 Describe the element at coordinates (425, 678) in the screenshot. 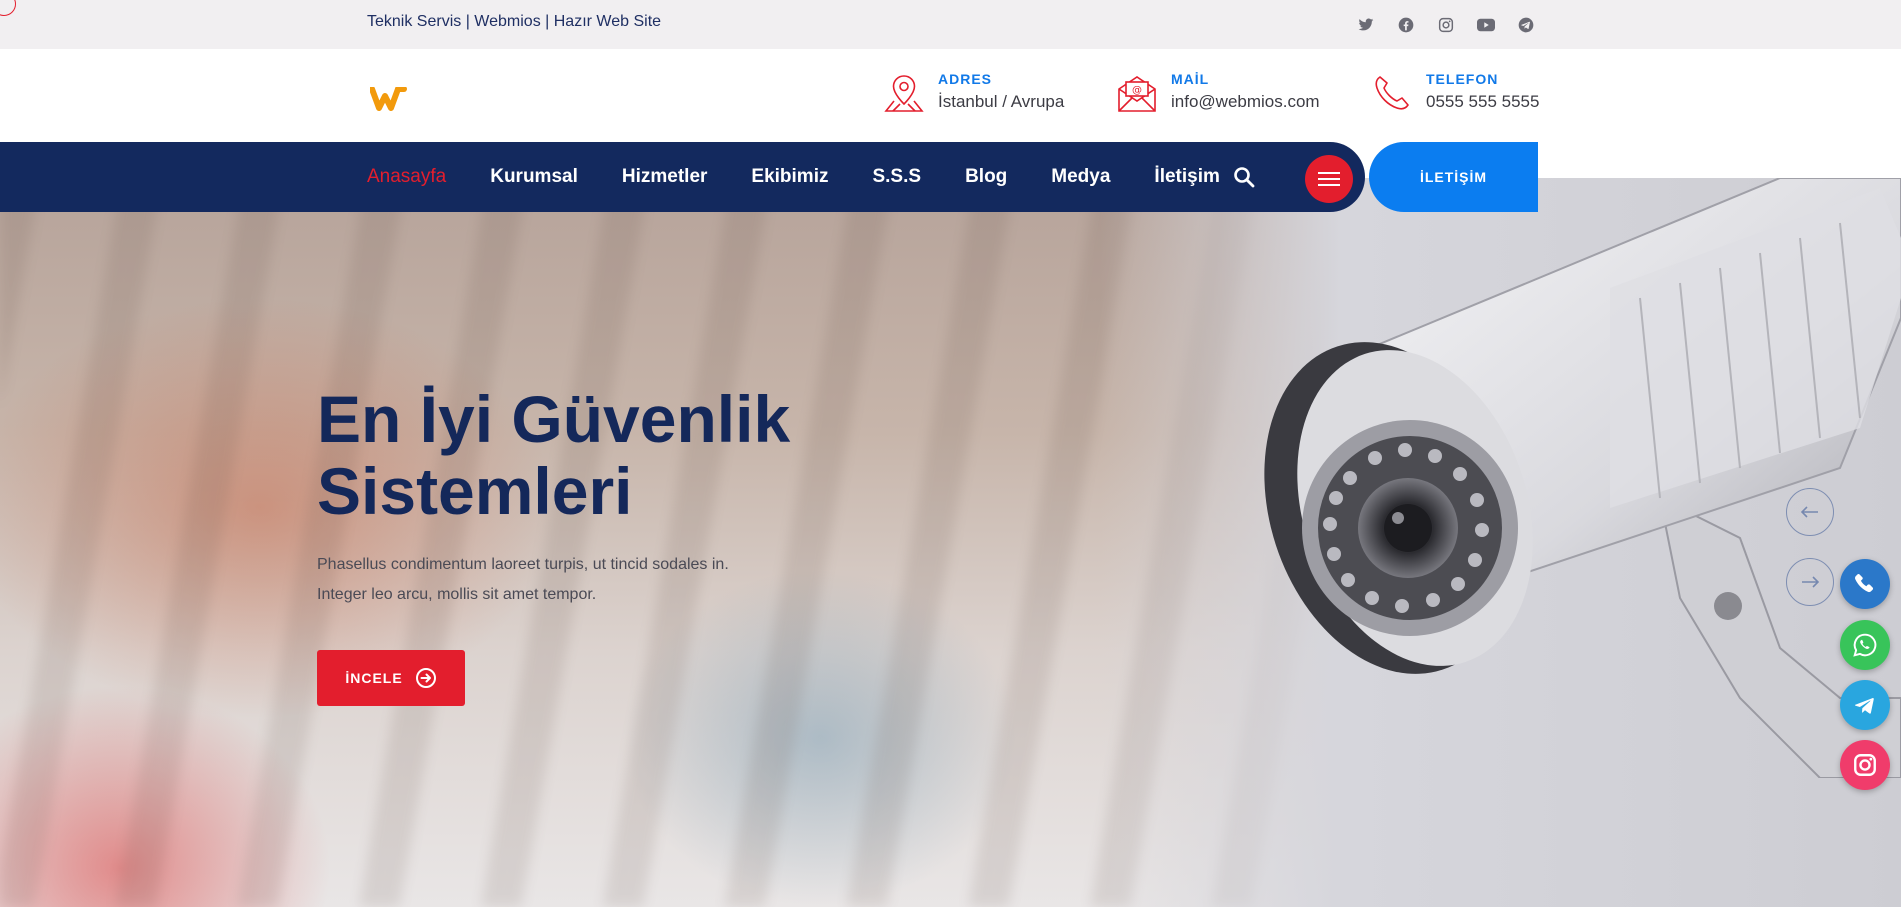

I see `arrow-circle-right-icon` at that location.